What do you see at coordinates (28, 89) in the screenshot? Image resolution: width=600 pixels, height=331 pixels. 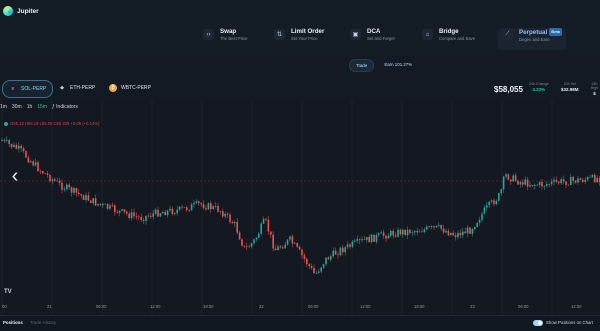 I see `market-sol-perp: ≡ SOL-PERP` at bounding box center [28, 89].